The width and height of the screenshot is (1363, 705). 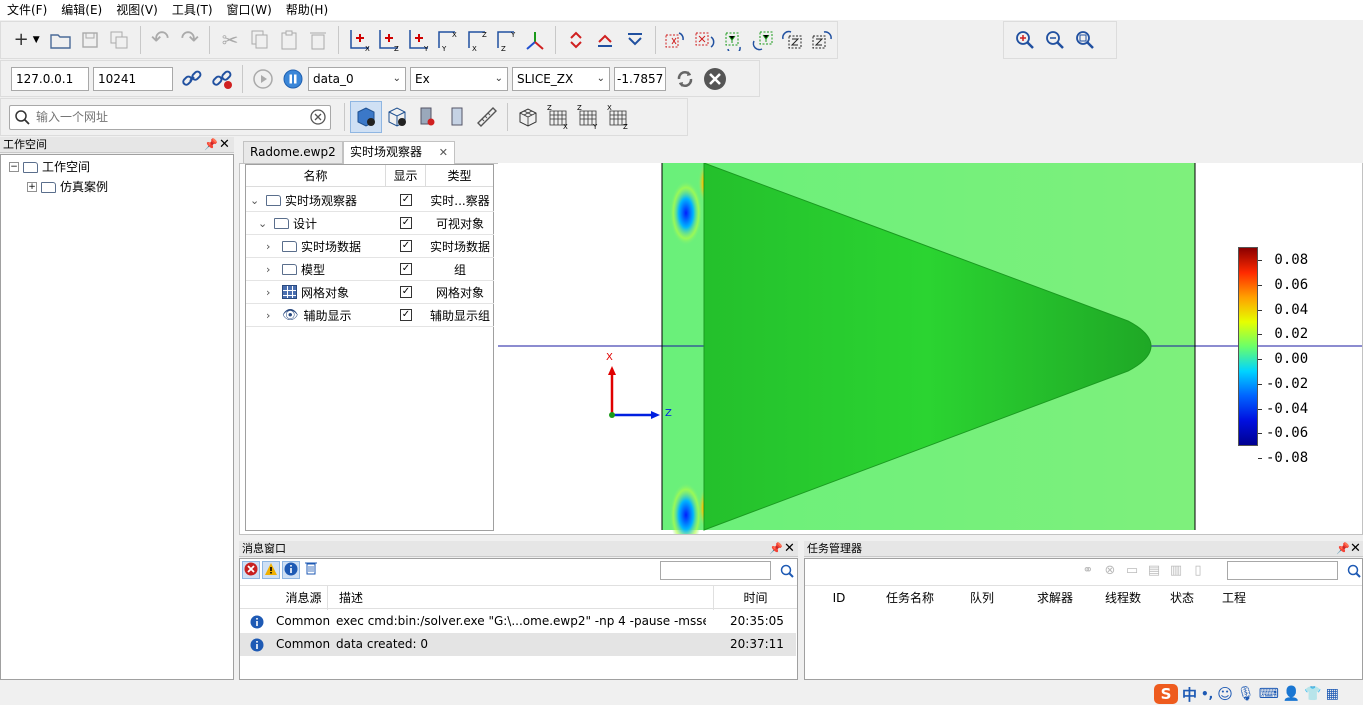 I want to click on delete-icon, so click(x=318, y=40).